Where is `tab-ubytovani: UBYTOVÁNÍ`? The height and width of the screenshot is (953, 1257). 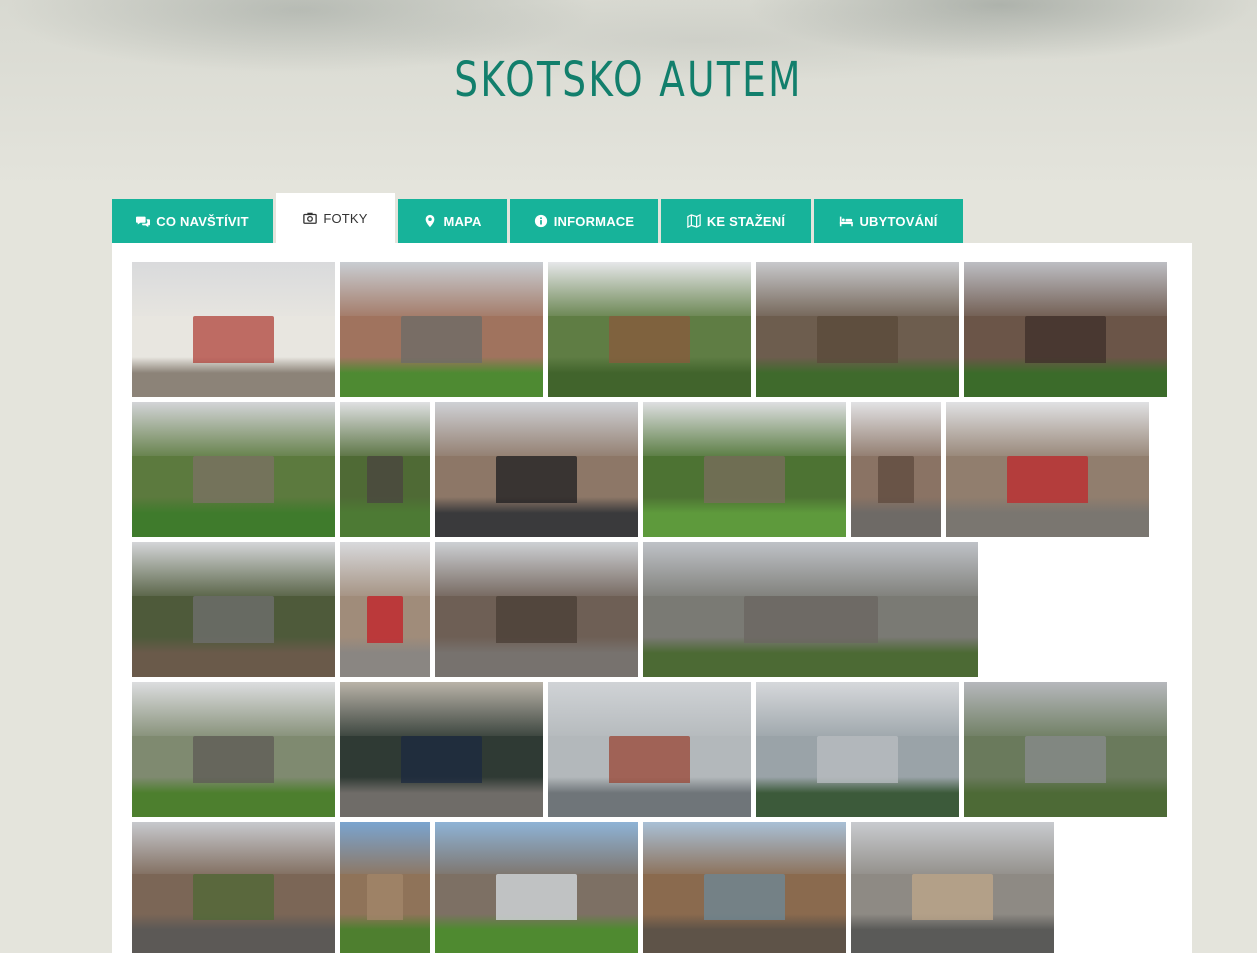 tab-ubytovani: UBYTOVÁNÍ is located at coordinates (888, 221).